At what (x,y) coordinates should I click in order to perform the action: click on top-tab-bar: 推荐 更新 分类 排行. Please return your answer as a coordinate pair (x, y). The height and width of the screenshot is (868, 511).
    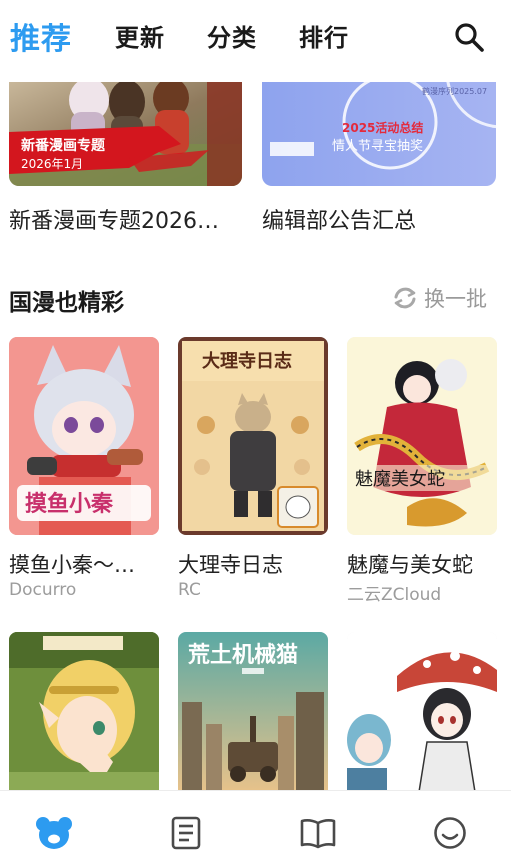
    Looking at the image, I should click on (255, 38).